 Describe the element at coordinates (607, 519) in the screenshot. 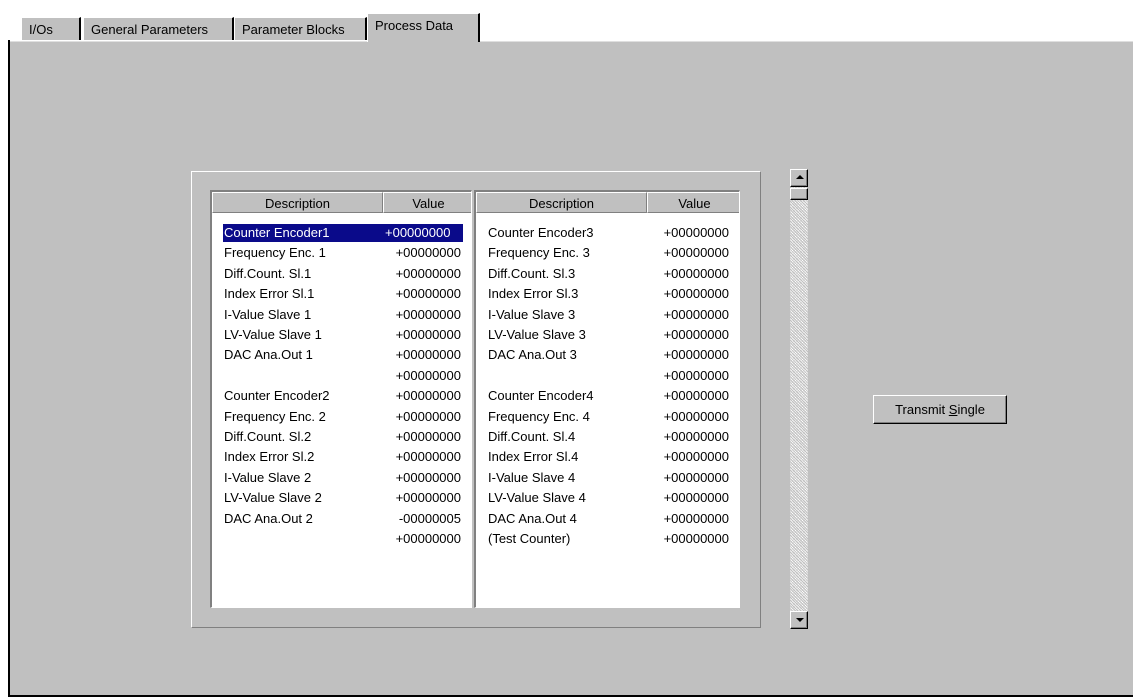

I see `list-item: DAC Ana.Out 4 +00000000` at that location.